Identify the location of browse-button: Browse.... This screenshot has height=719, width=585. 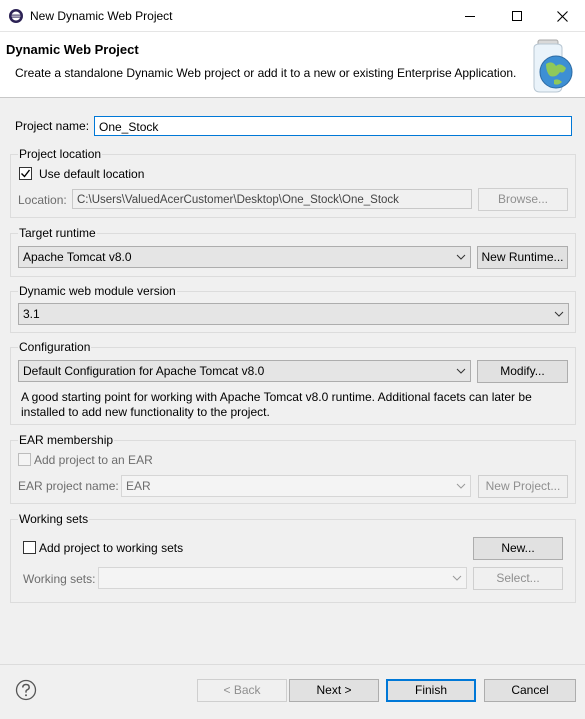
(523, 199).